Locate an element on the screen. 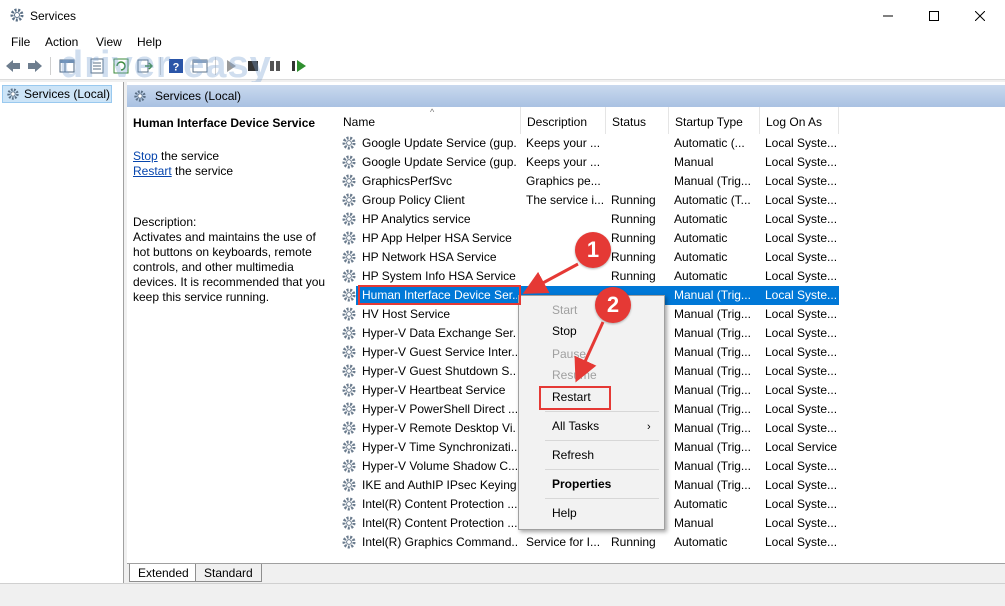  column-startup-type: Startup Type is located at coordinates (714, 120).